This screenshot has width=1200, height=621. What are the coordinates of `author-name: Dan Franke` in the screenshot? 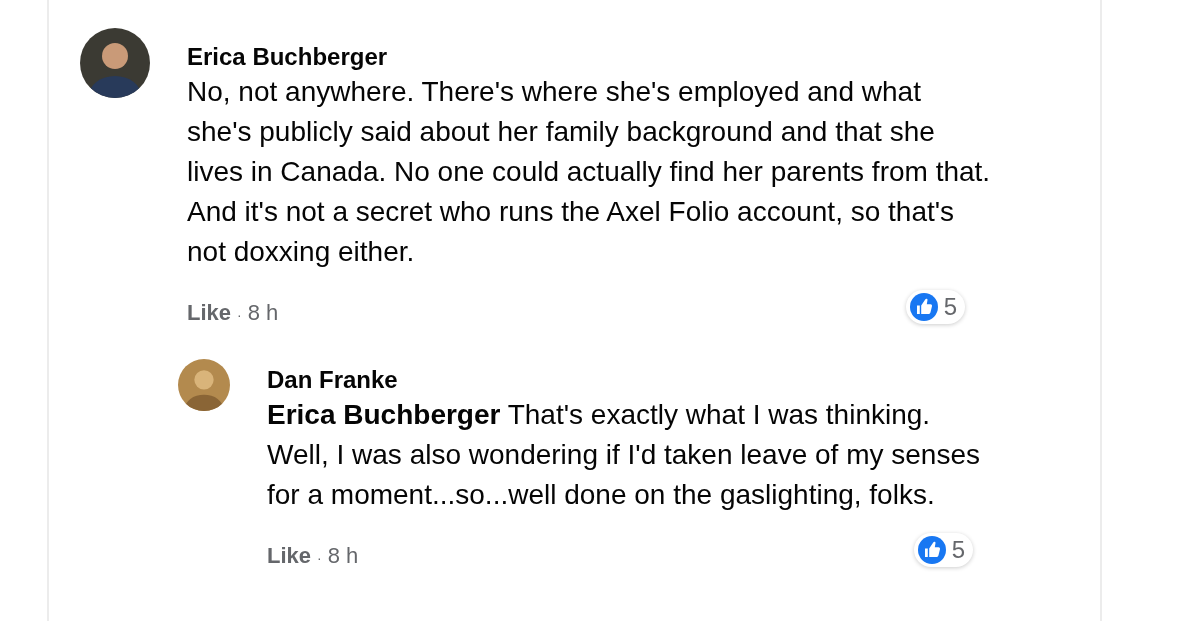 It's located at (332, 380).